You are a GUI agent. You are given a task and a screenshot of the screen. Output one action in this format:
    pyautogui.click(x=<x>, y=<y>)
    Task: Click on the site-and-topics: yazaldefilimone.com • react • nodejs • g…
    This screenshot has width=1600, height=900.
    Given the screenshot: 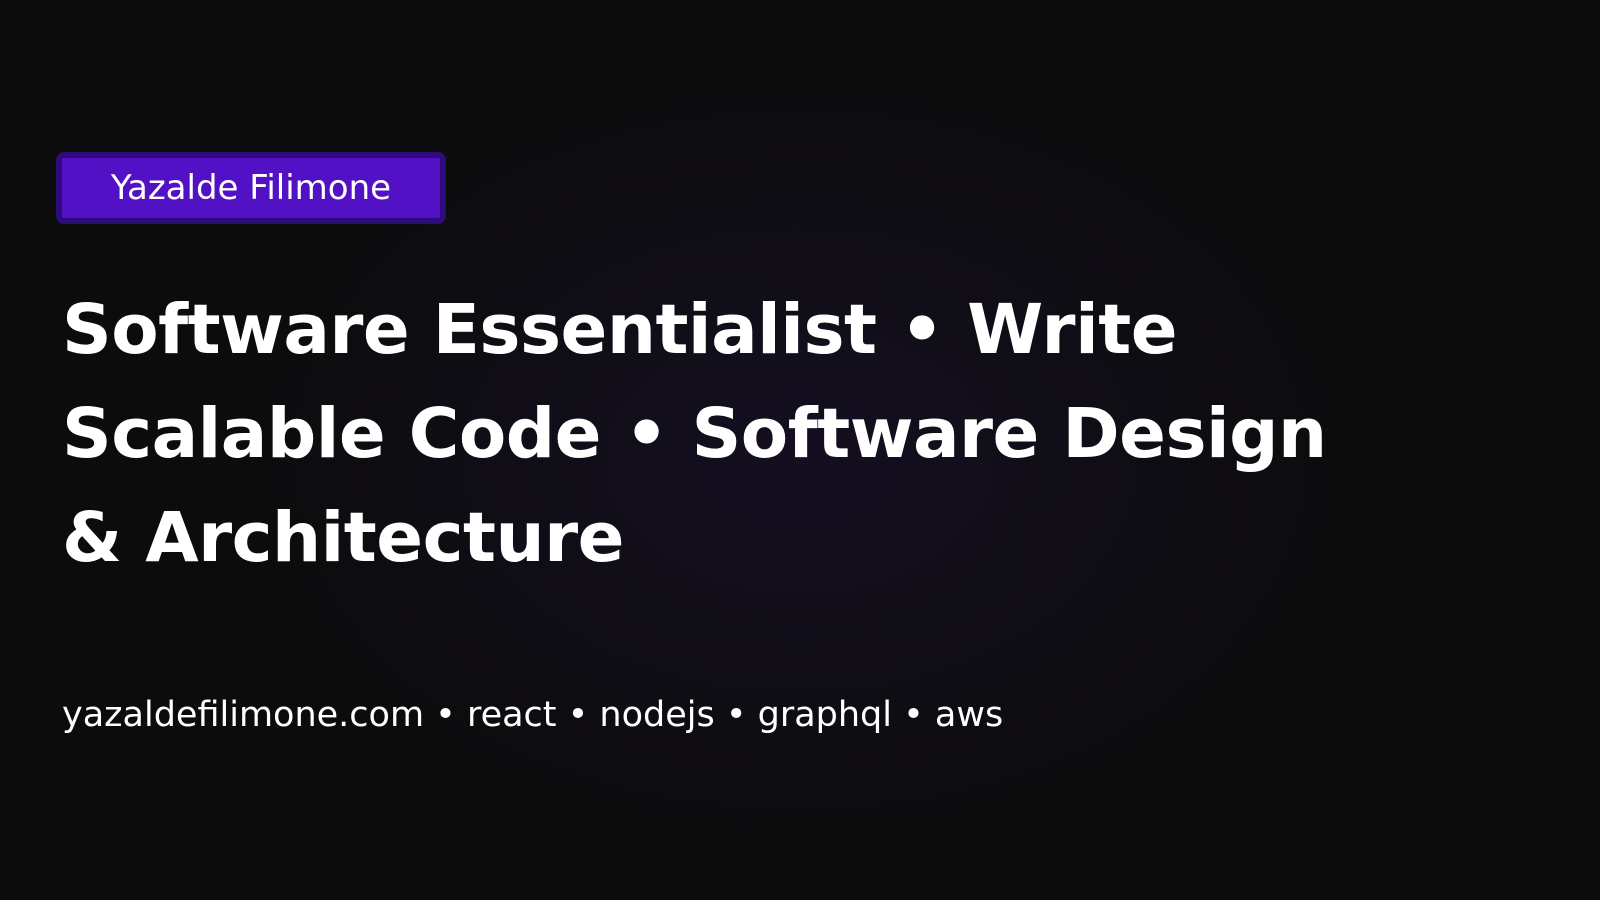 What is the action you would take?
    pyautogui.click(x=533, y=715)
    